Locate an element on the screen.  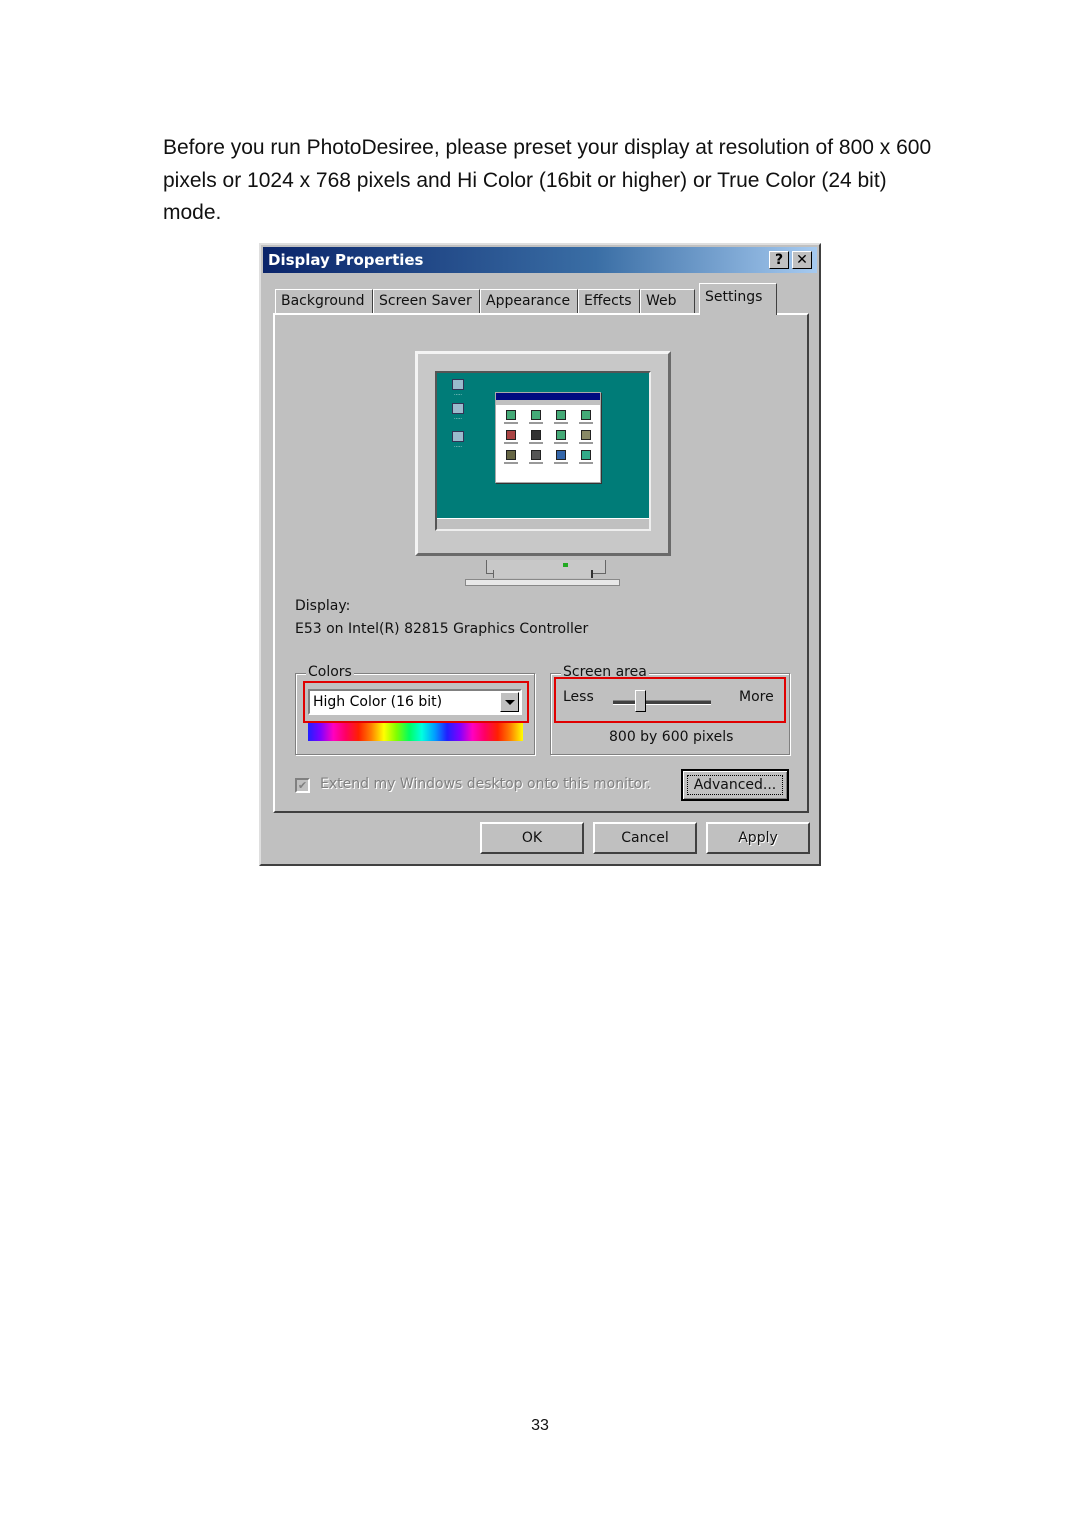
screen-area-group: Screen area Less More 800 by 600 pixels is located at coordinates (670, 709).